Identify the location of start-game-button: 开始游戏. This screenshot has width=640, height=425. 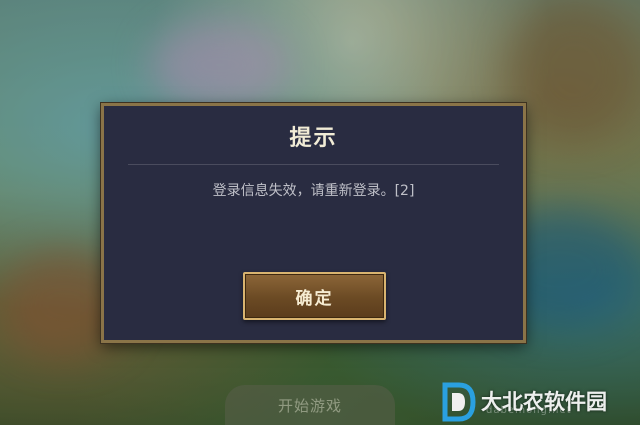
(310, 405).